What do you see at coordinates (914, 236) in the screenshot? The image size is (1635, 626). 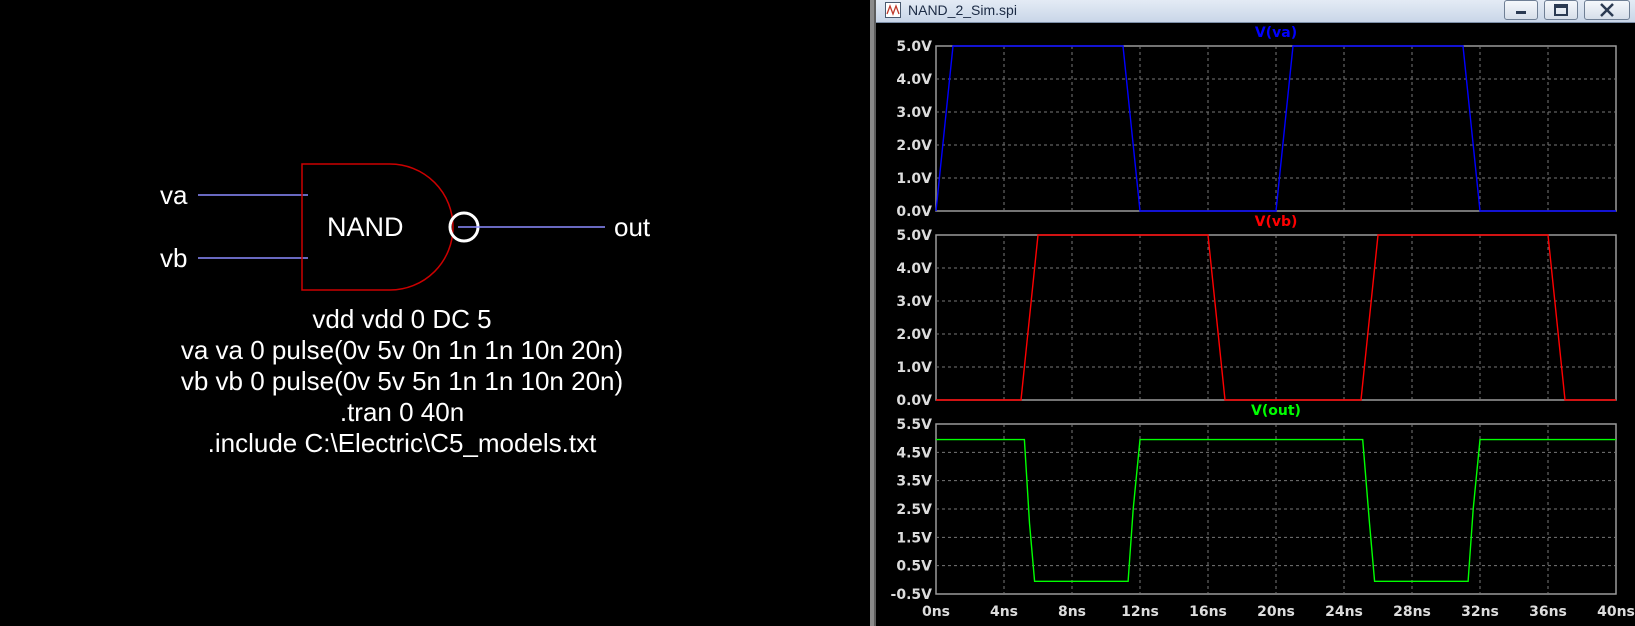 I see `pane-2-y-tick-label: 5.0V` at bounding box center [914, 236].